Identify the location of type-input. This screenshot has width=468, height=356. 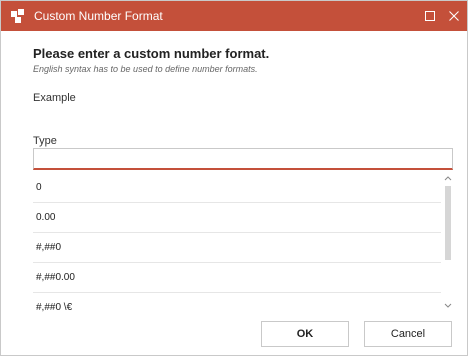
(243, 159).